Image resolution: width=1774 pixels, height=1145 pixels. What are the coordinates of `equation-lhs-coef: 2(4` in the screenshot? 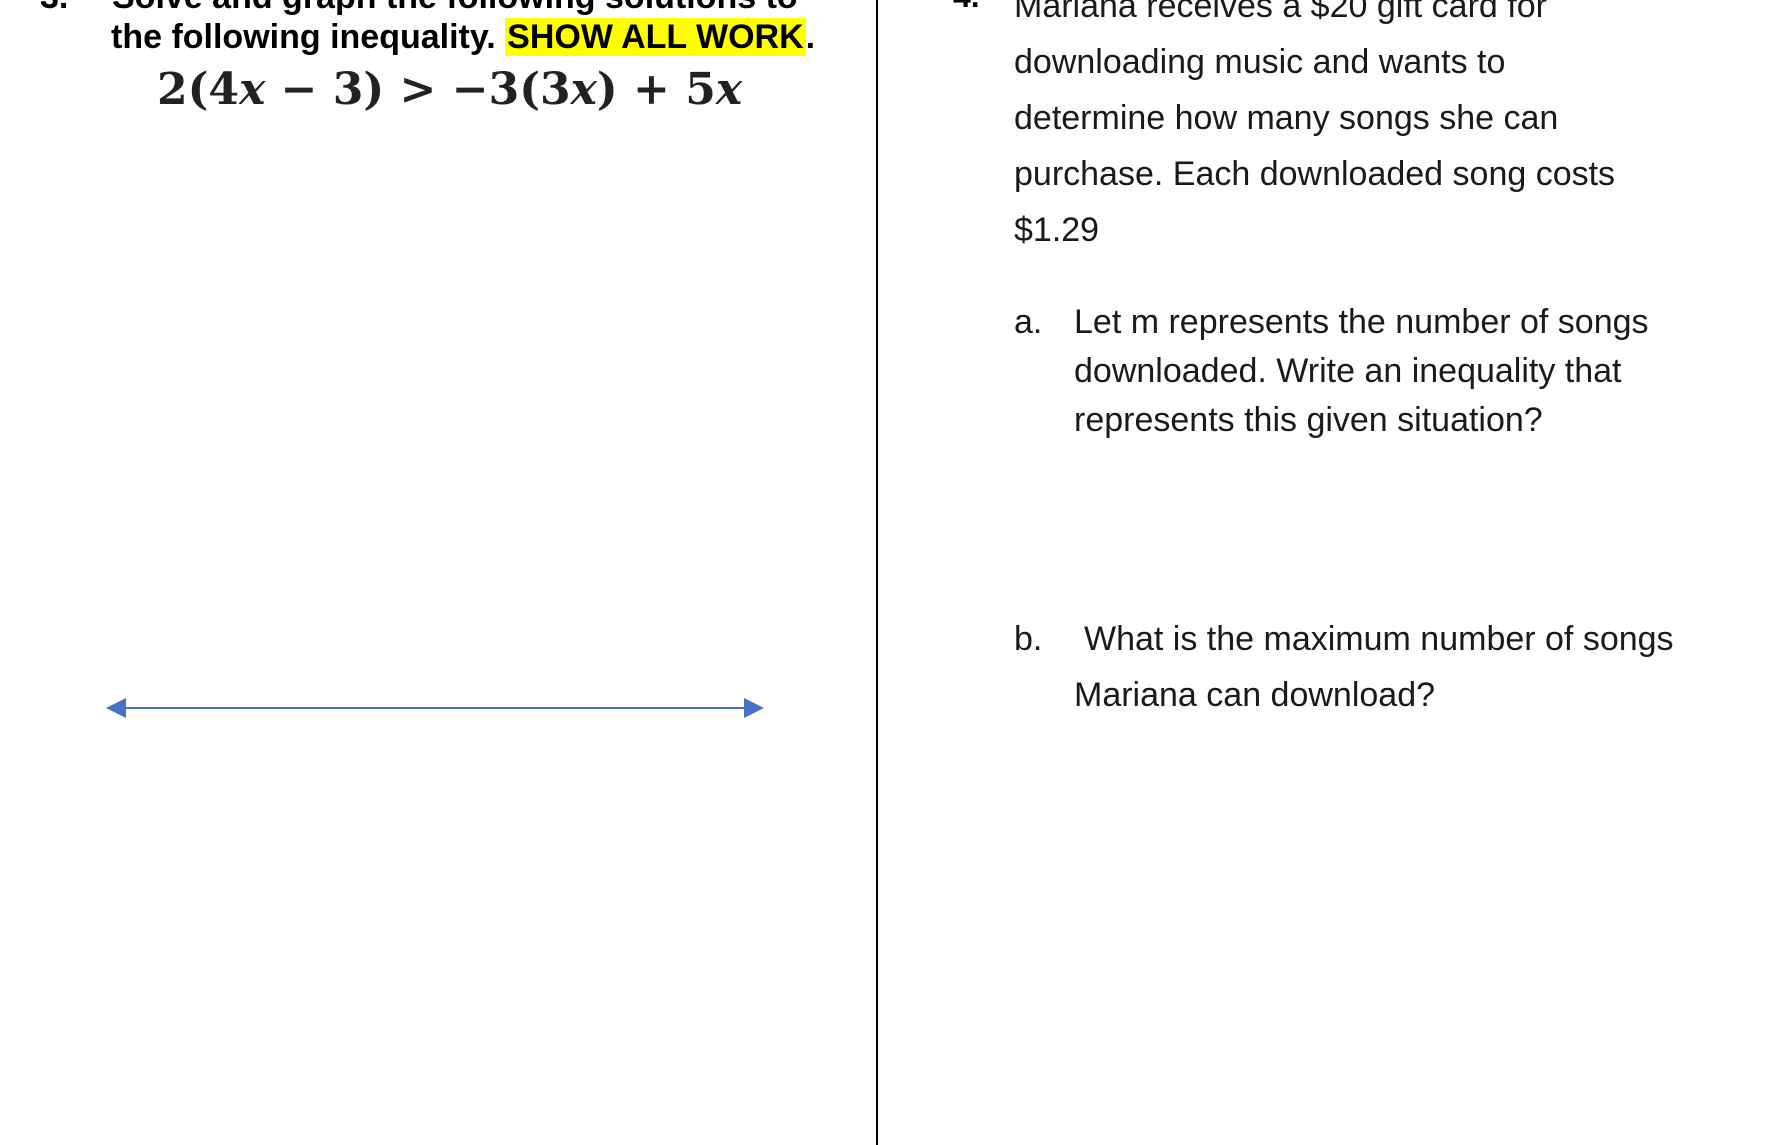 It's located at (198, 89).